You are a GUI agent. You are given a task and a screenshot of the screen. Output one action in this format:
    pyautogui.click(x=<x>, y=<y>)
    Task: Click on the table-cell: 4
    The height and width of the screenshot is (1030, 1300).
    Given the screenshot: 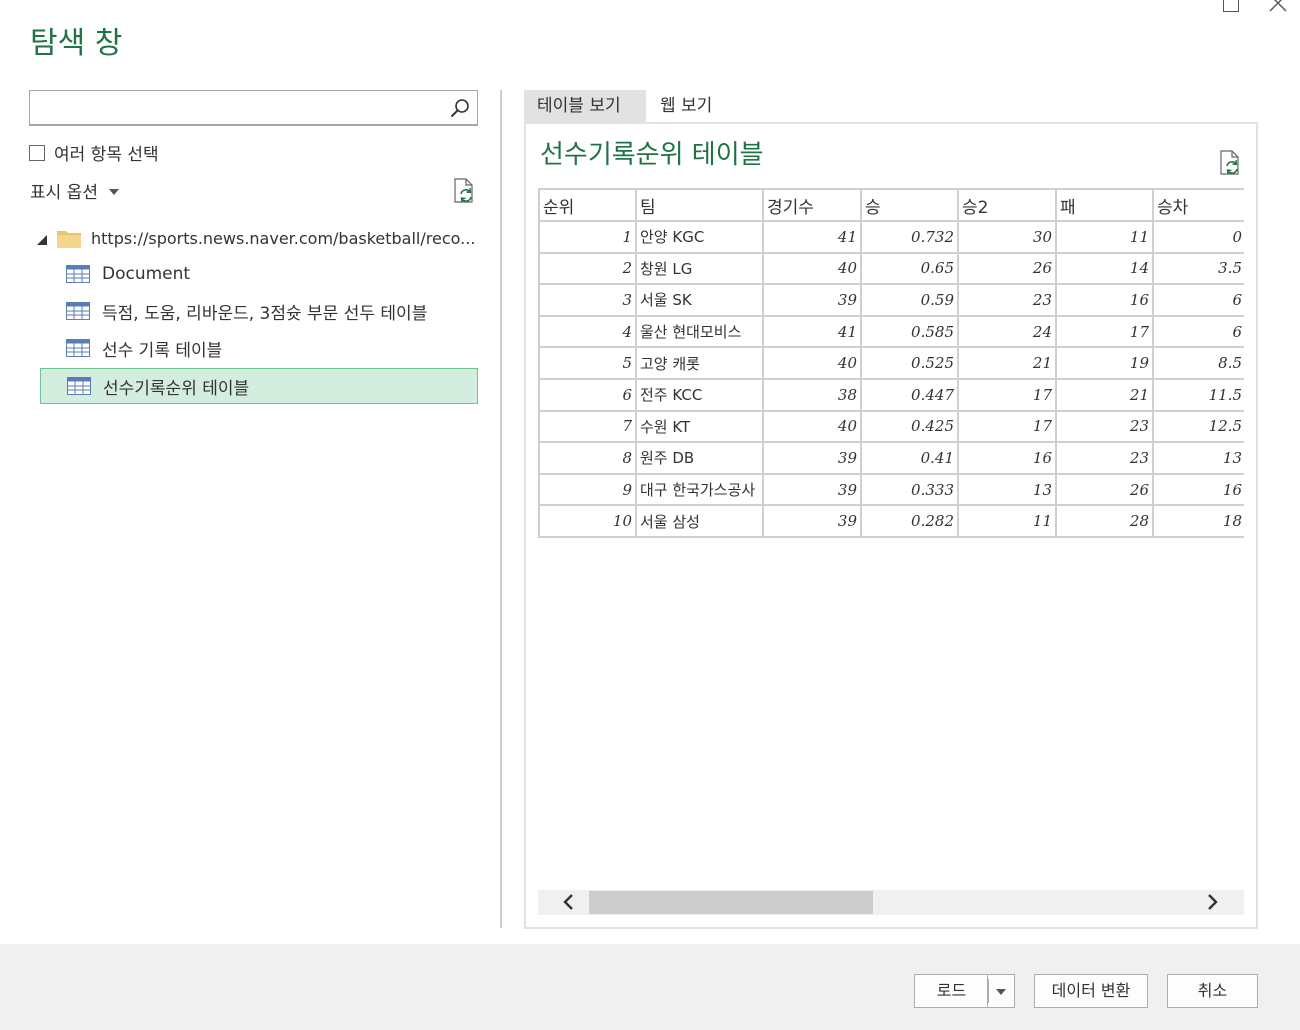 What is the action you would take?
    pyautogui.click(x=587, y=331)
    